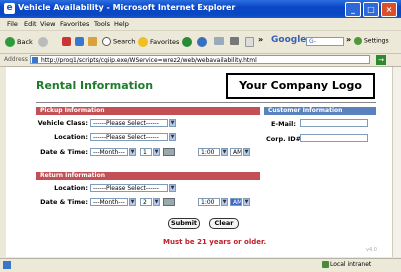 The width and height of the screenshot is (401, 272). Describe the element at coordinates (209, 202) in the screenshot. I see `return-time-select: 1:00` at that location.